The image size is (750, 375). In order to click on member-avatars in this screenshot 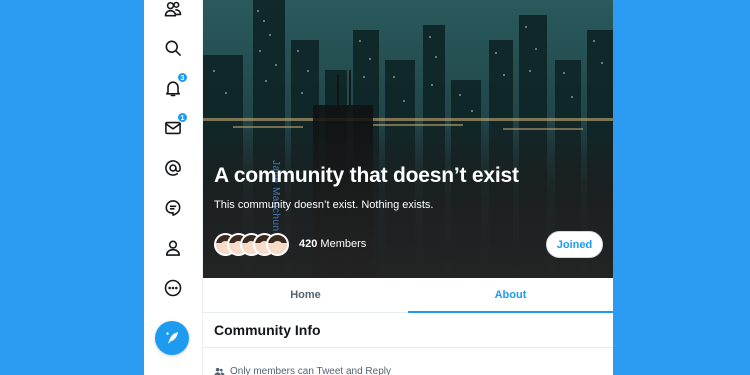, I will do `click(254, 244)`.